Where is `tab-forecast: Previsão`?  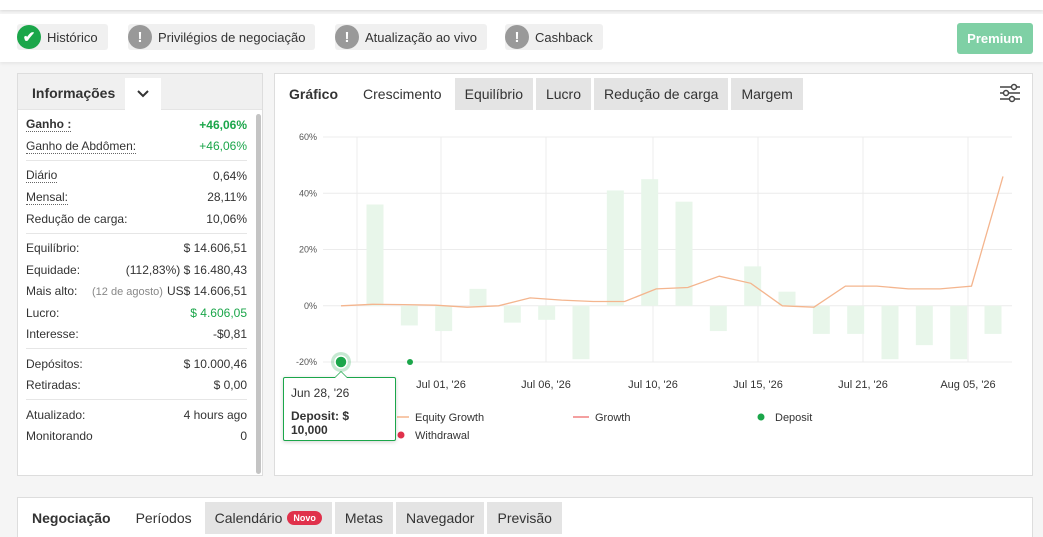
tab-forecast: Previsão is located at coordinates (524, 518).